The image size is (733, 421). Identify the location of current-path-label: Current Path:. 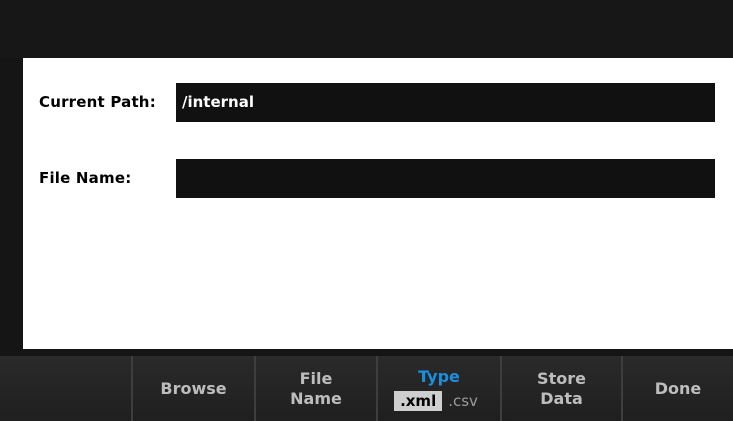
(97, 102).